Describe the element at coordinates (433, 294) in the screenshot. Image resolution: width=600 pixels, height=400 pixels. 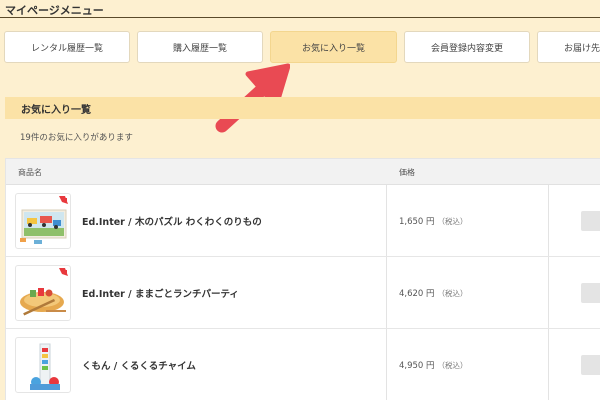
I see `product-price: 4,620 円（税込）` at that location.